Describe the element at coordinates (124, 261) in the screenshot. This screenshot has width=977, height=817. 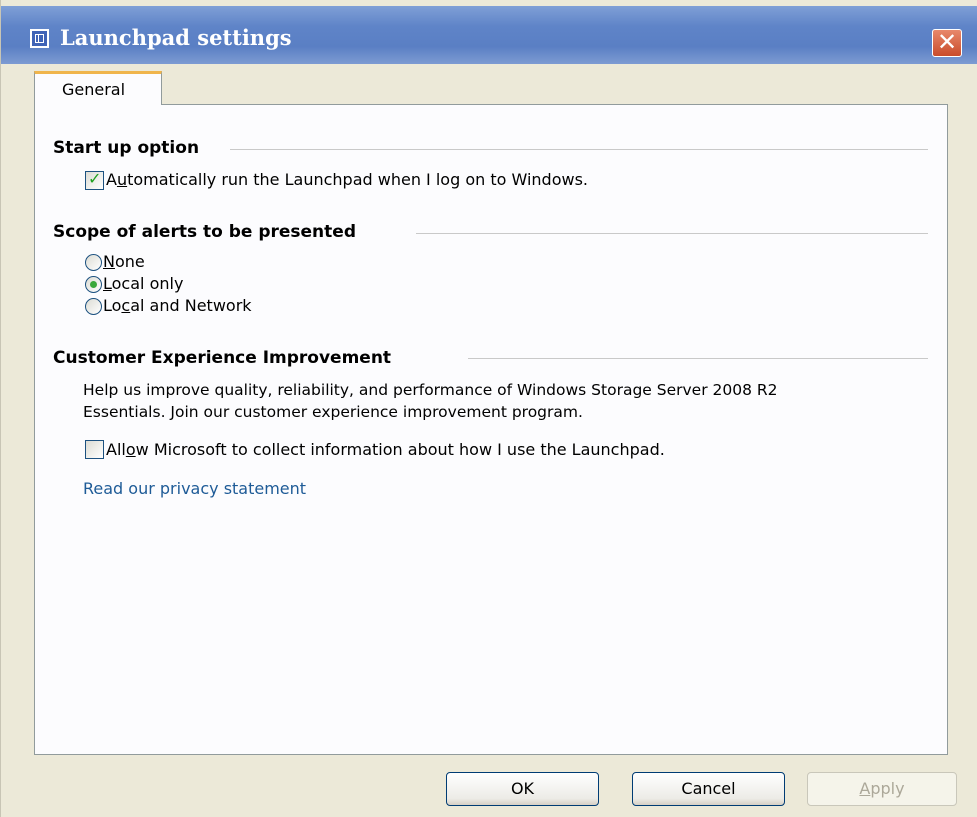
I see `radio-none-label: None` at that location.